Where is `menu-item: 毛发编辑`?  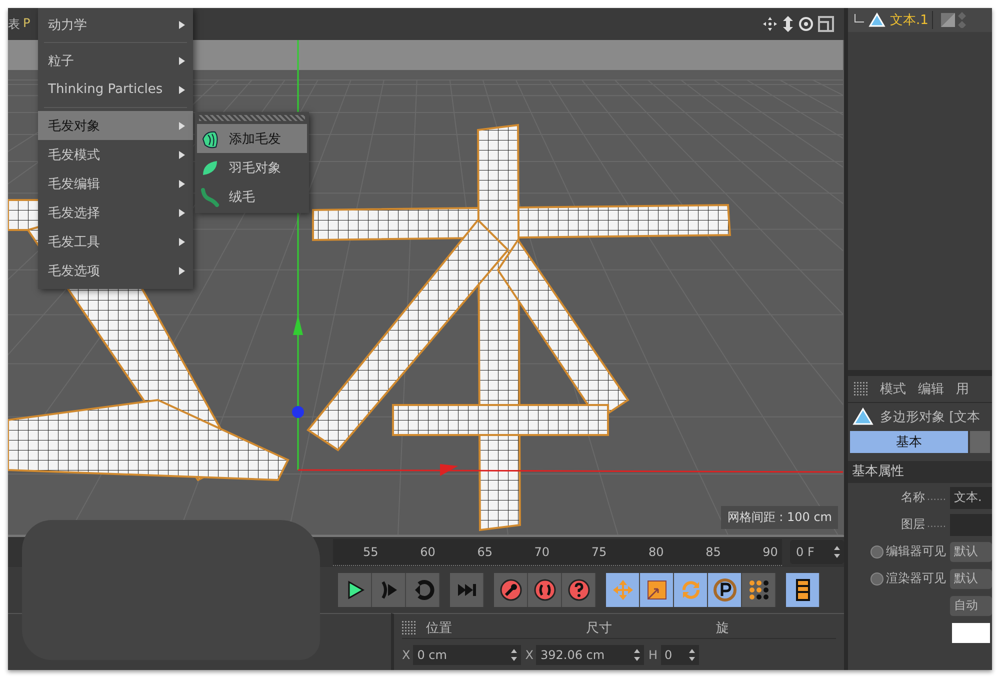
menu-item: 毛发编辑 is located at coordinates (115, 183).